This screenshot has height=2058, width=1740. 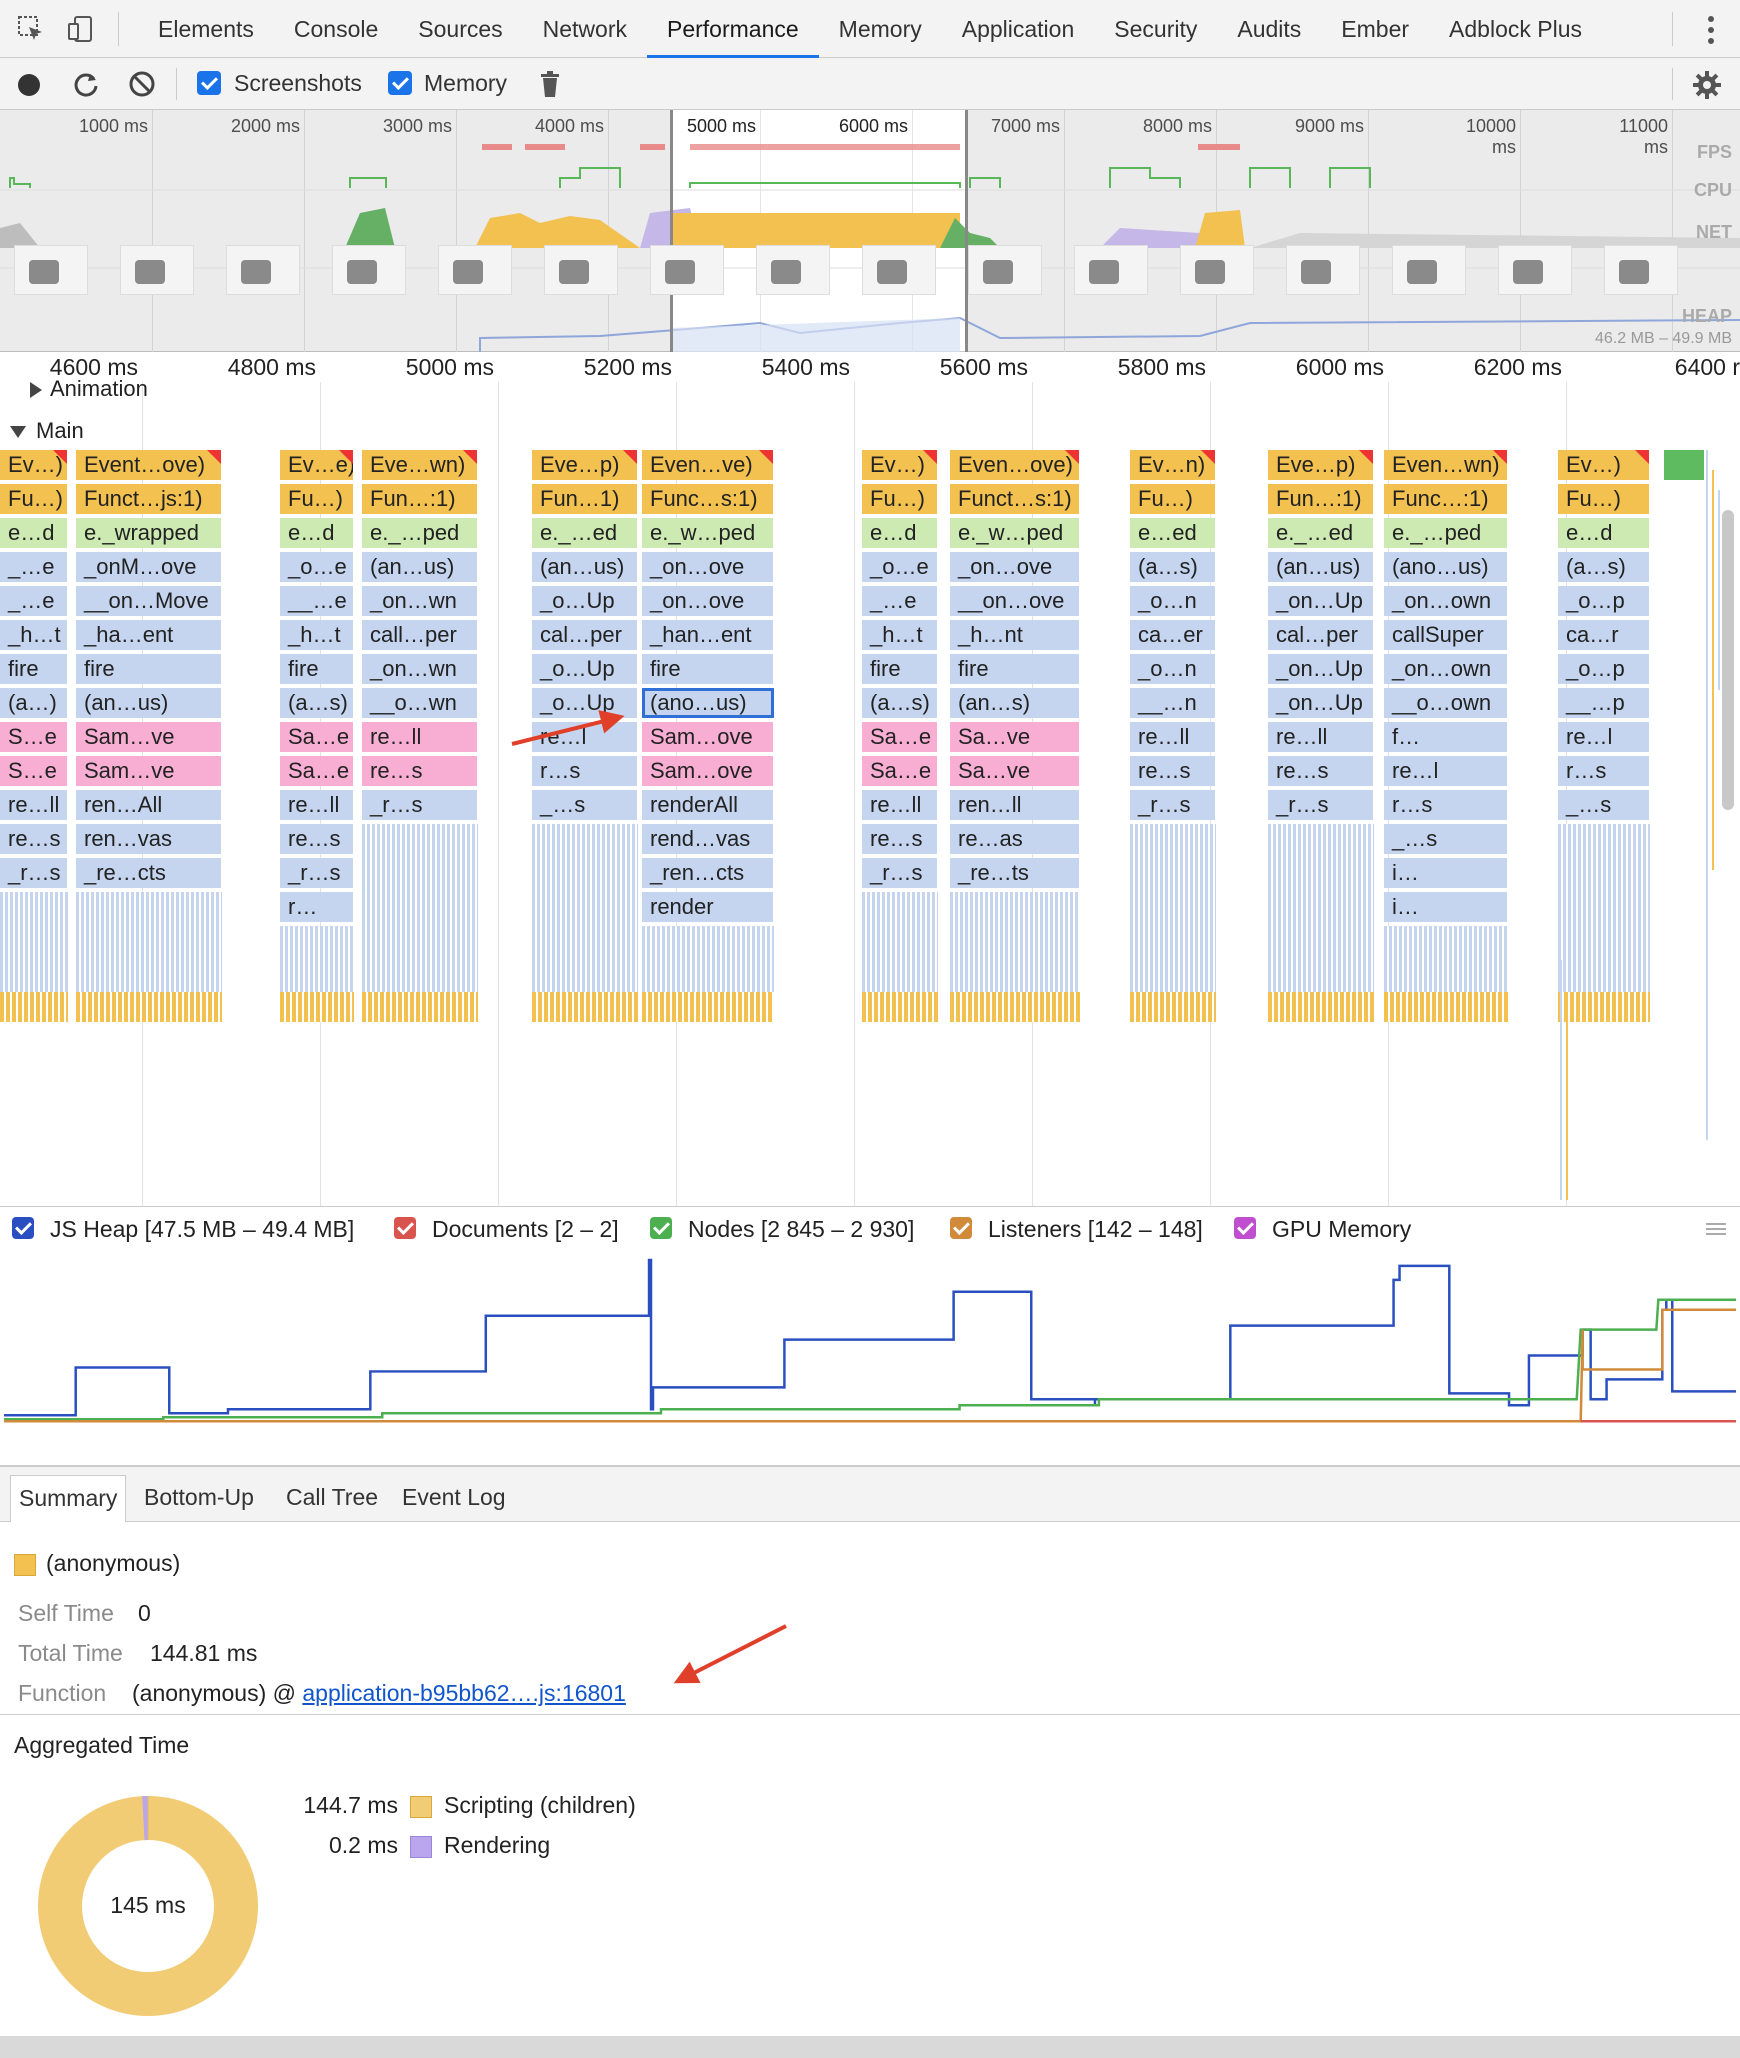 I want to click on listeners-checkbox, so click(x=961, y=1228).